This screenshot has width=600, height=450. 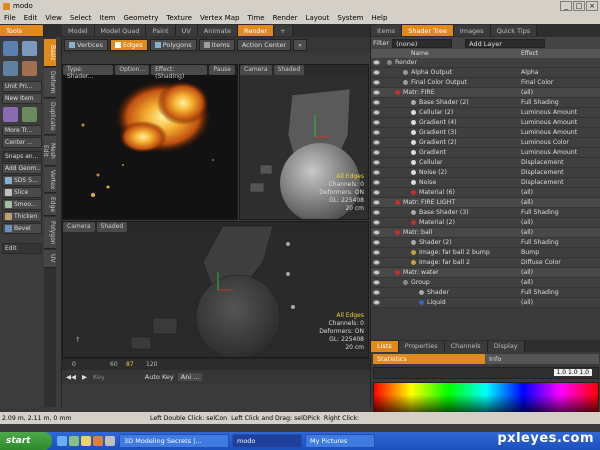 I want to click on bevel-button: Bevel, so click(x=22, y=228).